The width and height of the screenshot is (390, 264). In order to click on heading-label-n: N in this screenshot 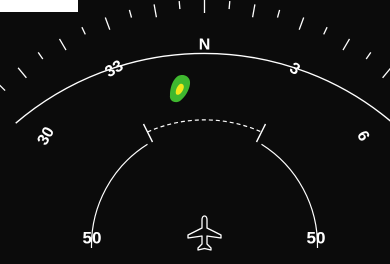, I will do `click(205, 45)`.